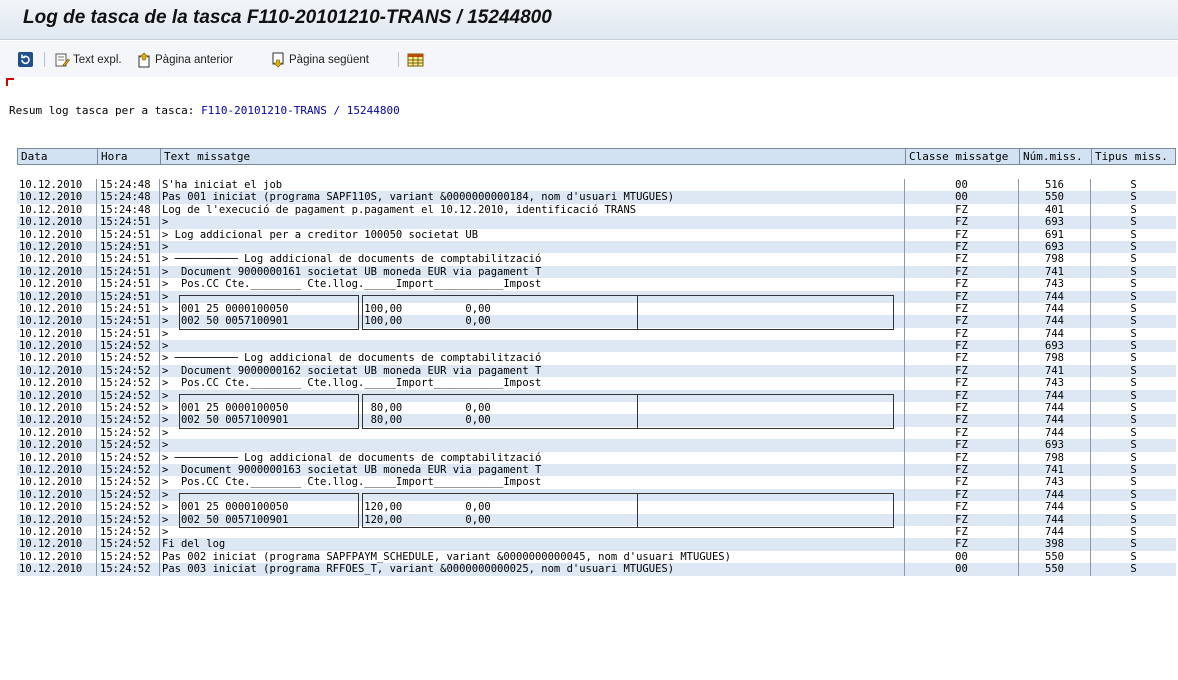  What do you see at coordinates (765, 511) in the screenshot?
I see `empty-frame` at bounding box center [765, 511].